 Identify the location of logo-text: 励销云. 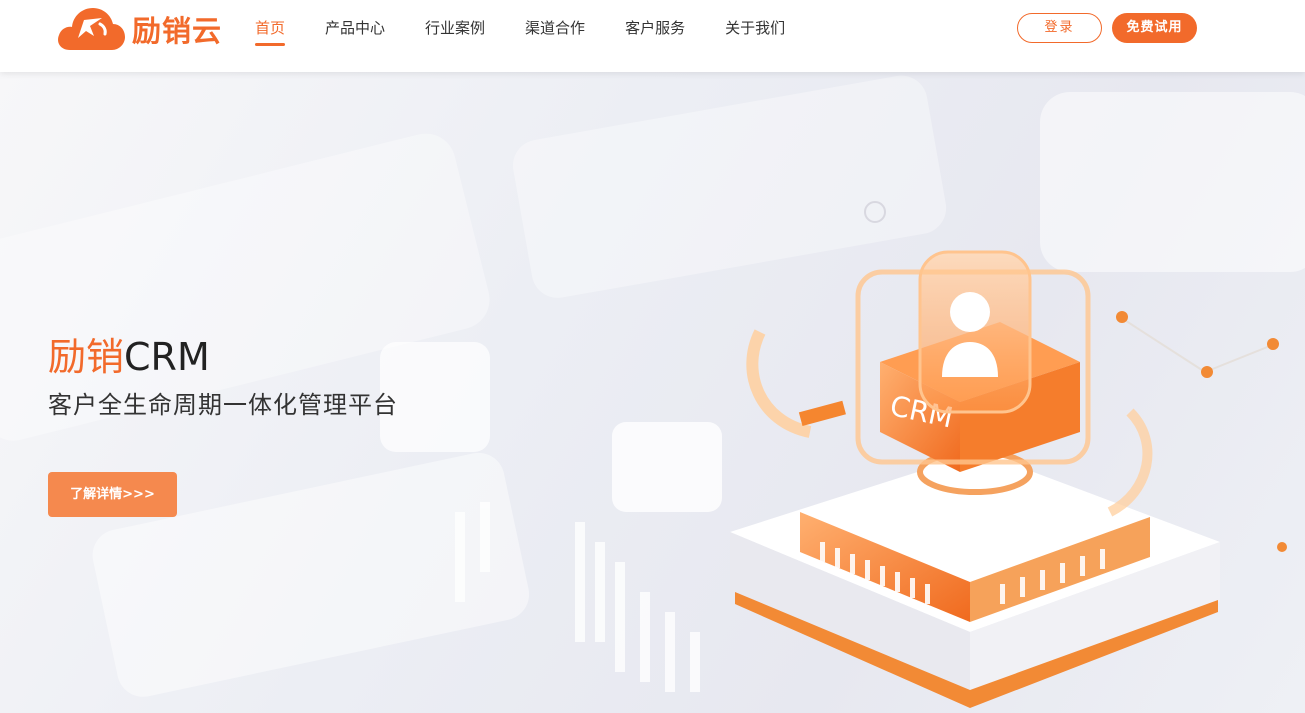
(177, 31).